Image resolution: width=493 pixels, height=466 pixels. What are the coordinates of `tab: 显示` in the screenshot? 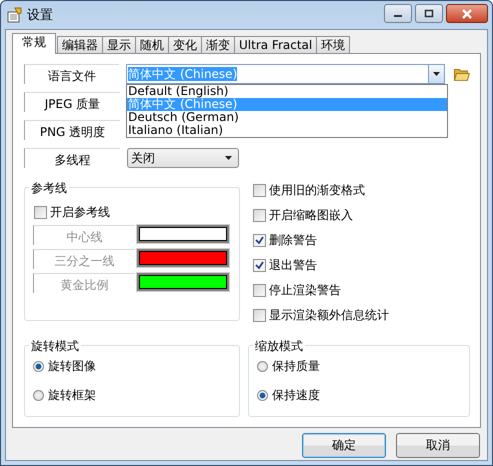 It's located at (119, 45).